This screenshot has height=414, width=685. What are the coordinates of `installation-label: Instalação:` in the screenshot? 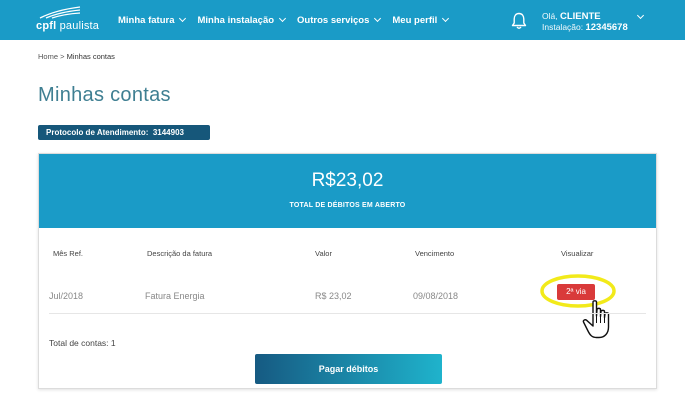 It's located at (564, 27).